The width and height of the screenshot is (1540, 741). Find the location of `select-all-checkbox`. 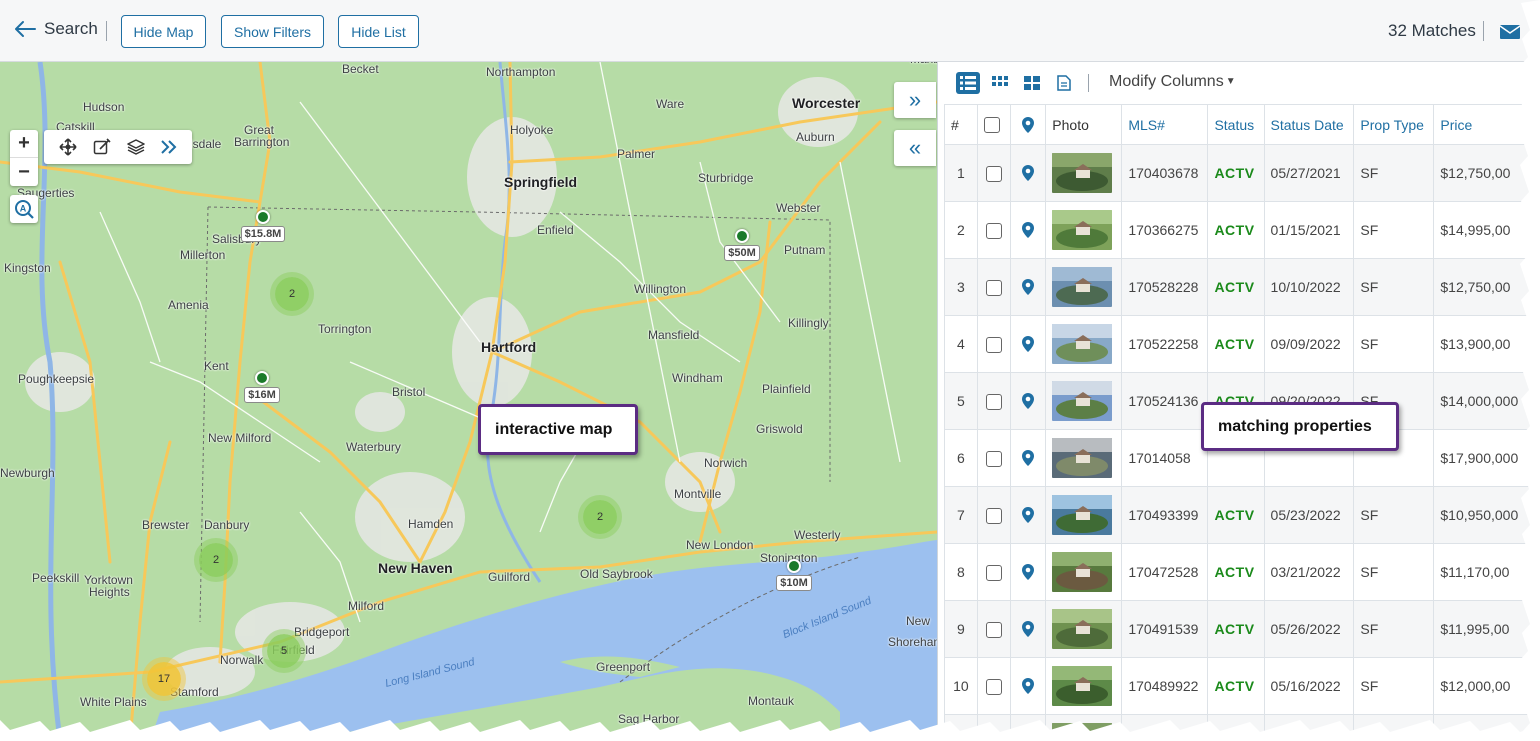

select-all-checkbox is located at coordinates (991, 125).